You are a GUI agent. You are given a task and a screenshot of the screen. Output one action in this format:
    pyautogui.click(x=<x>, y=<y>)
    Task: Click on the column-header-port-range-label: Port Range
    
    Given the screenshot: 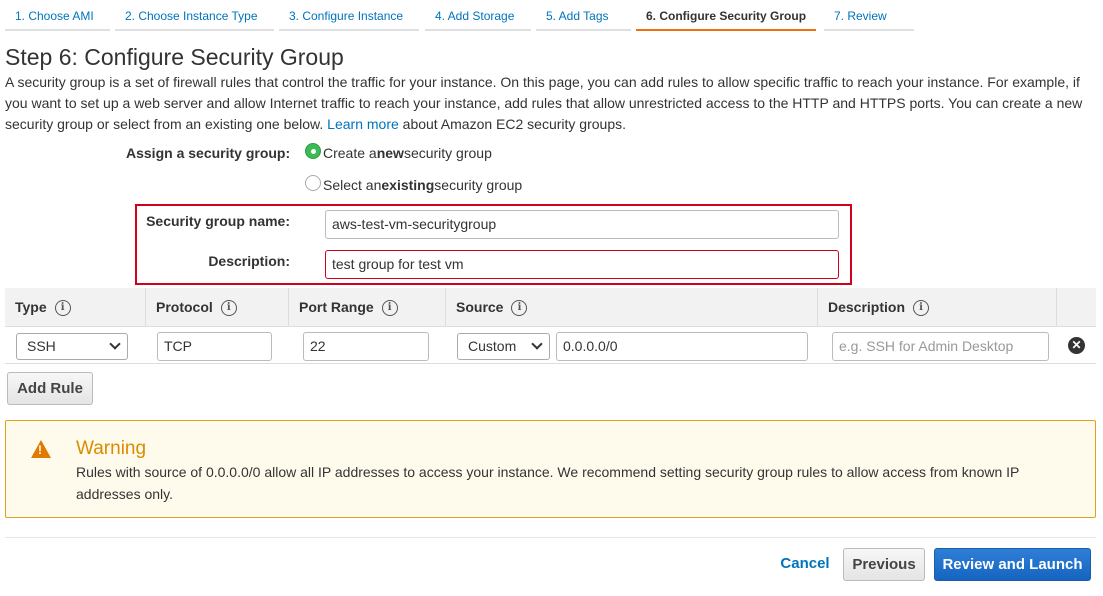 What is the action you would take?
    pyautogui.click(x=336, y=307)
    